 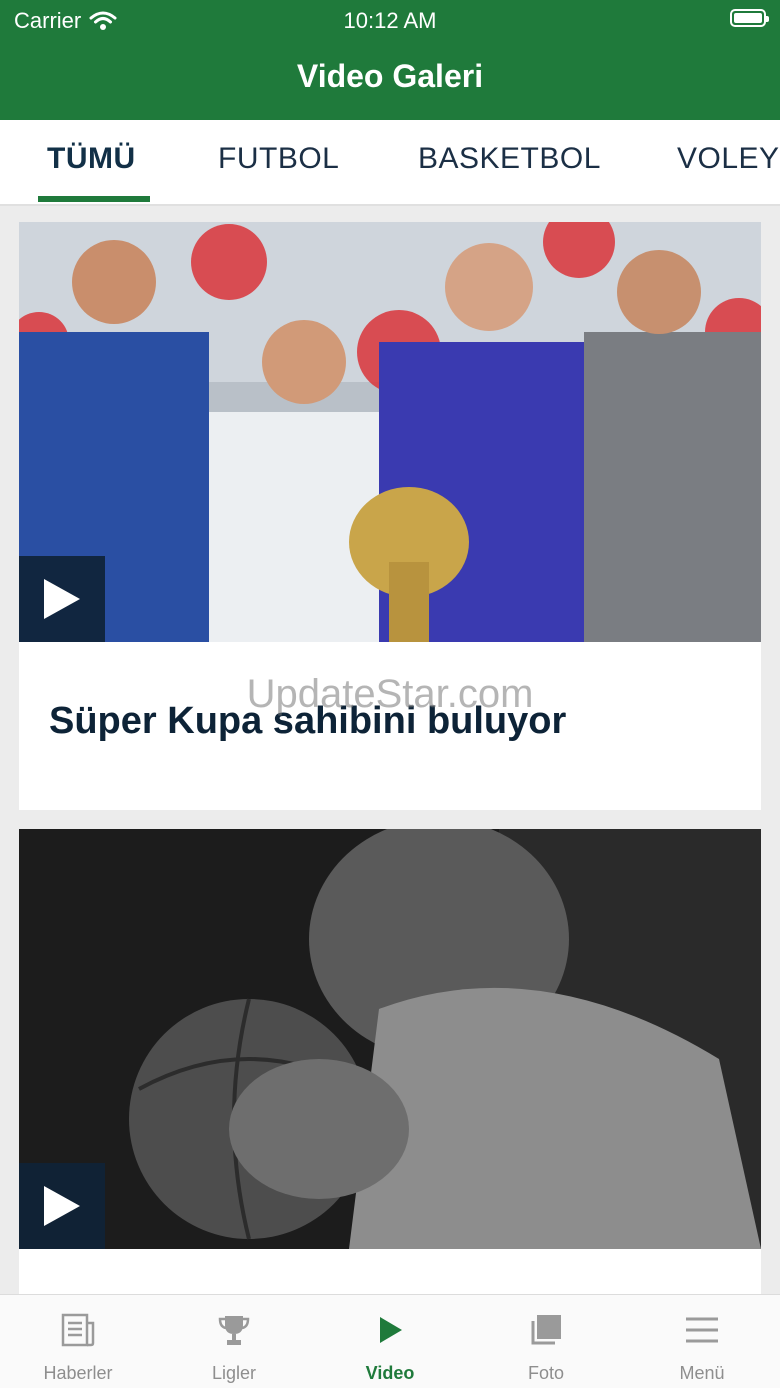 I want to click on category-tabs: TÜMÜ FUTBOL BASKETBOL VOLEYBOL, so click(x=390, y=163).